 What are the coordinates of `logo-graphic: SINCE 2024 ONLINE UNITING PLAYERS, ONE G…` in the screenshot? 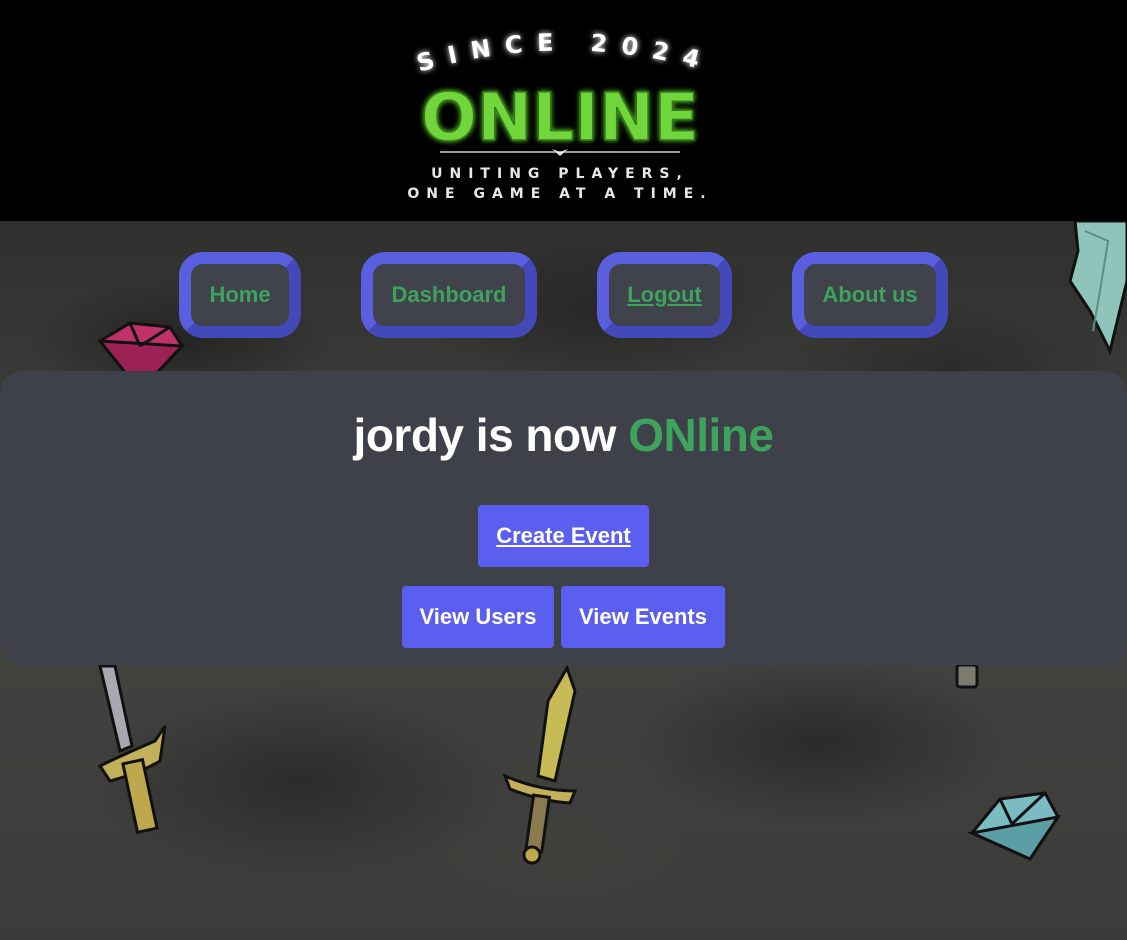 It's located at (562, 115).